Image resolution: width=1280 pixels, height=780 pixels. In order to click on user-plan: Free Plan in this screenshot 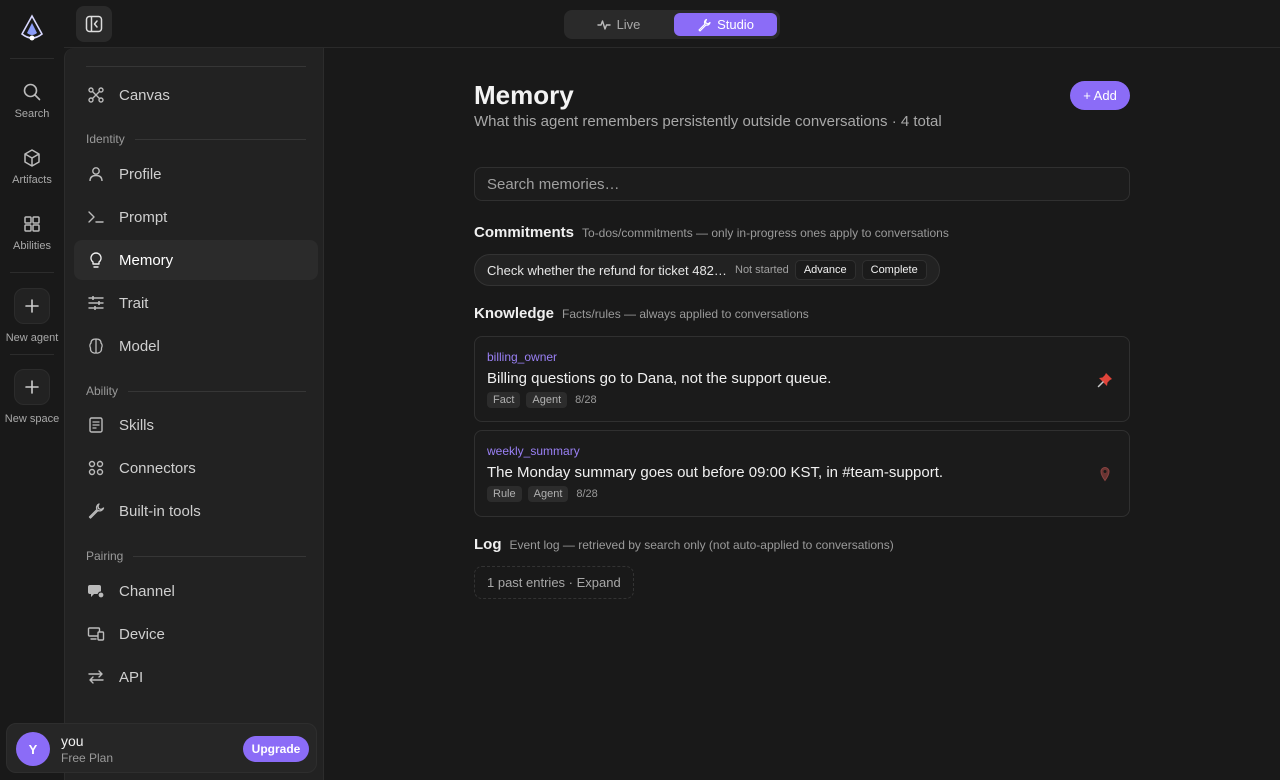, I will do `click(87, 758)`.